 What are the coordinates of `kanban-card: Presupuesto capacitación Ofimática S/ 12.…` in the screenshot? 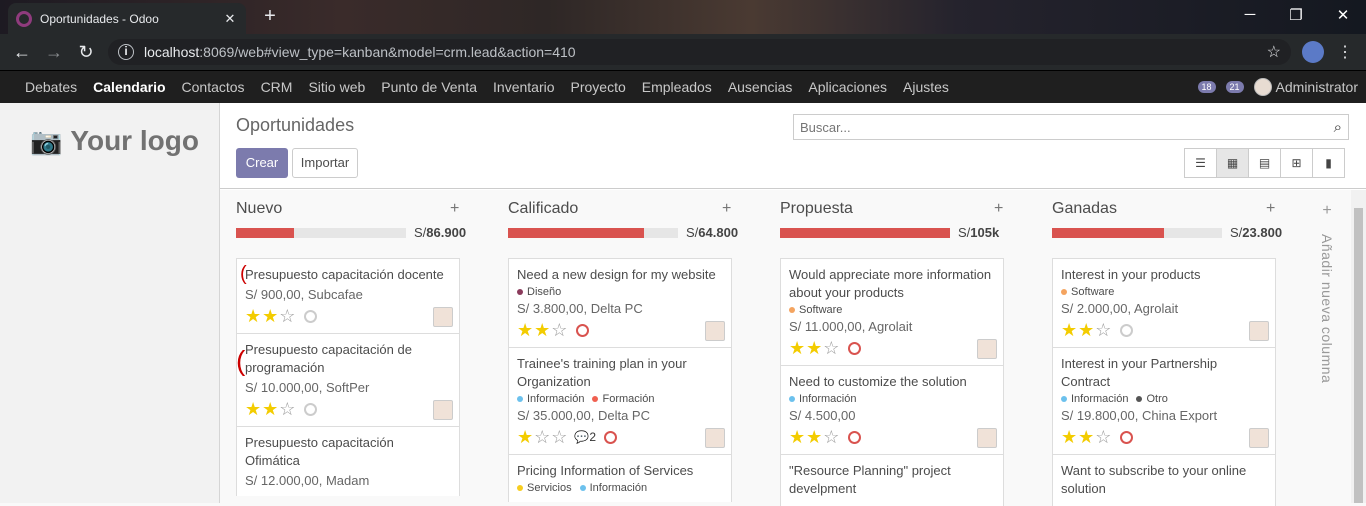 It's located at (348, 461).